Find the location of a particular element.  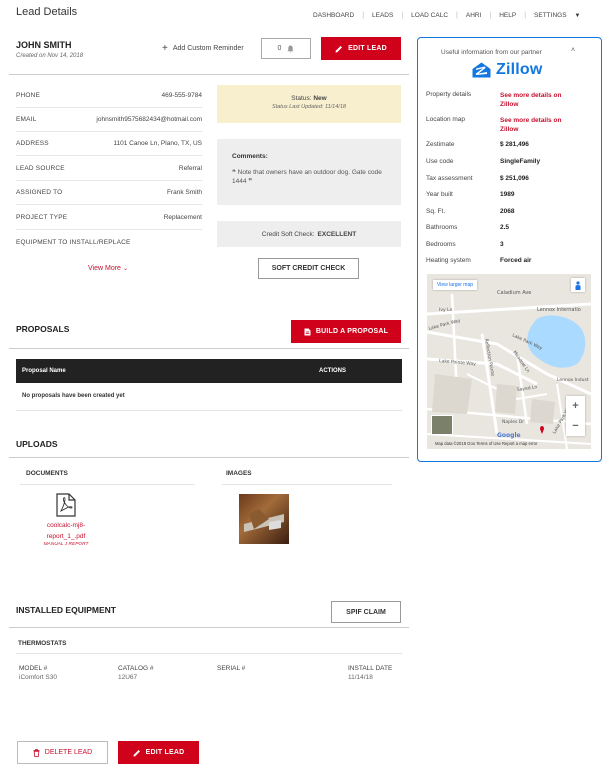

field-row-project-type: PROJECT TYPE Replacement is located at coordinates (109, 218).